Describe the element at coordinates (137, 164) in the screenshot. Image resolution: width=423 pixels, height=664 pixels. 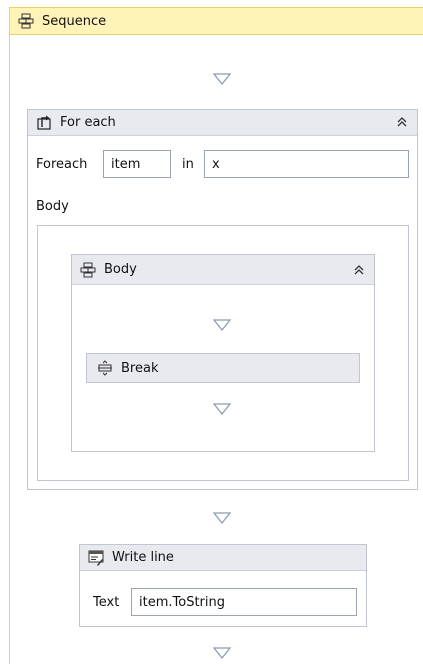
I see `item-variable-input` at that location.